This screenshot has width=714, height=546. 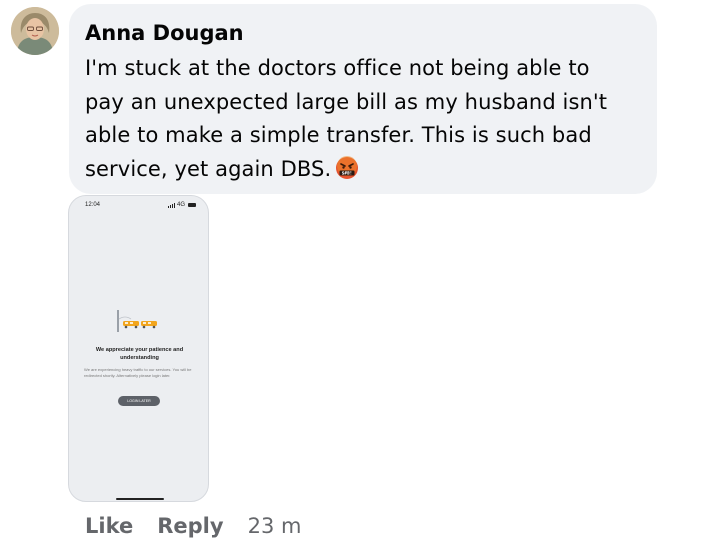 I want to click on phone-status-bar: 12:04 4G, so click(x=138, y=205).